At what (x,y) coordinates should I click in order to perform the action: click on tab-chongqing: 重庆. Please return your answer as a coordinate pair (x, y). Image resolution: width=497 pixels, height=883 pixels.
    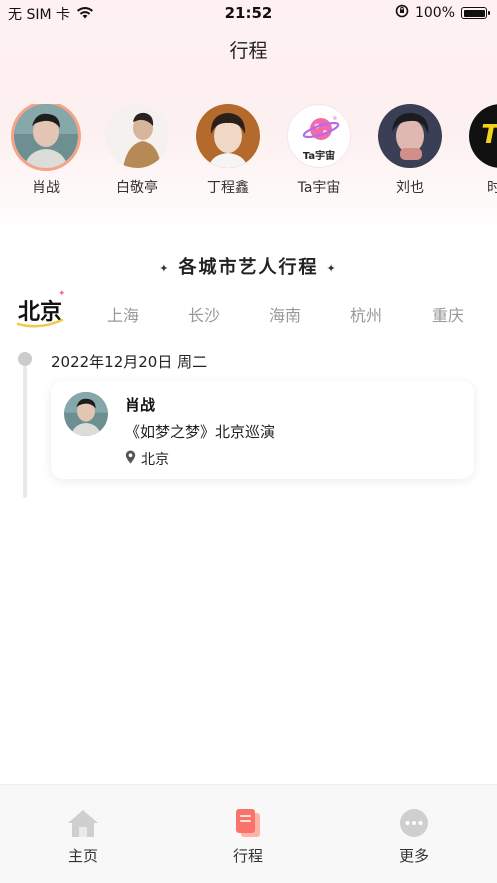
    Looking at the image, I should click on (448, 314).